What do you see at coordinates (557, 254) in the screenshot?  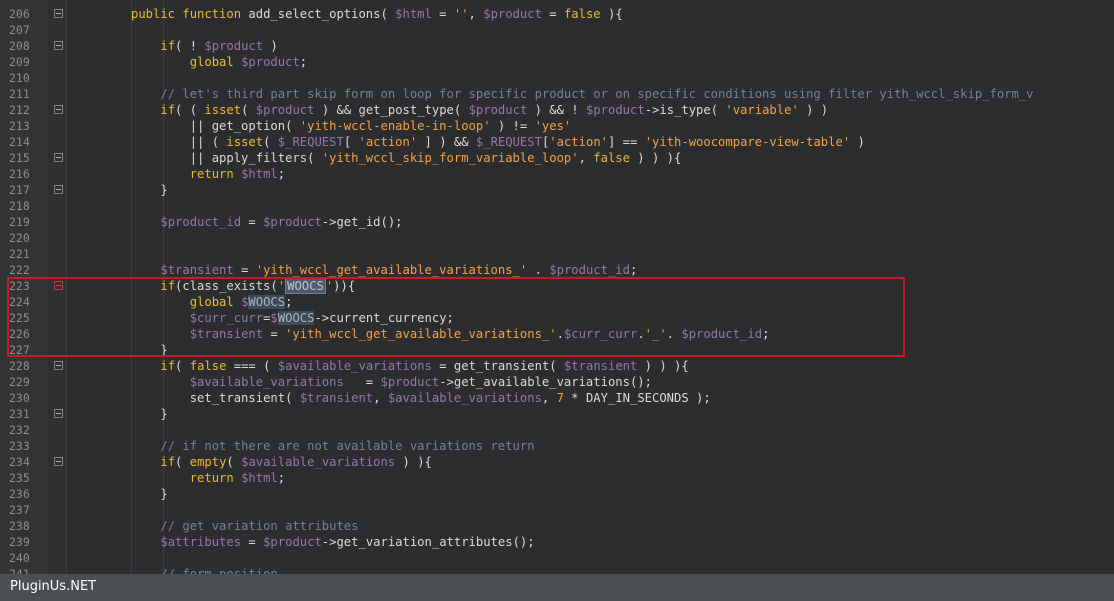 I see `code-line: 221` at bounding box center [557, 254].